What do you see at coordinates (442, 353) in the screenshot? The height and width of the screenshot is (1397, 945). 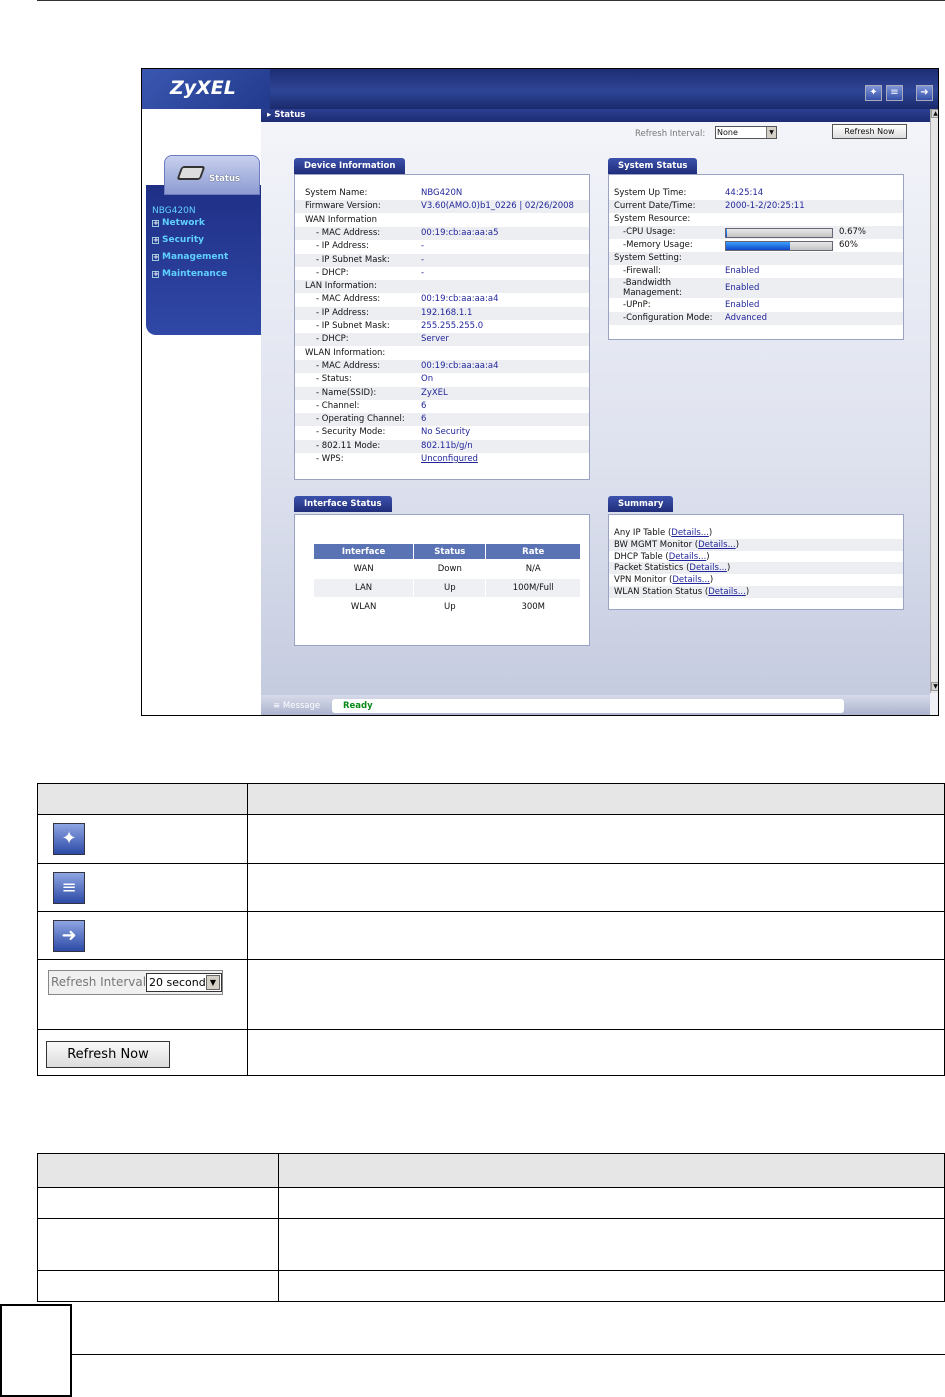 I see `device-info-row: WLAN Information:` at bounding box center [442, 353].